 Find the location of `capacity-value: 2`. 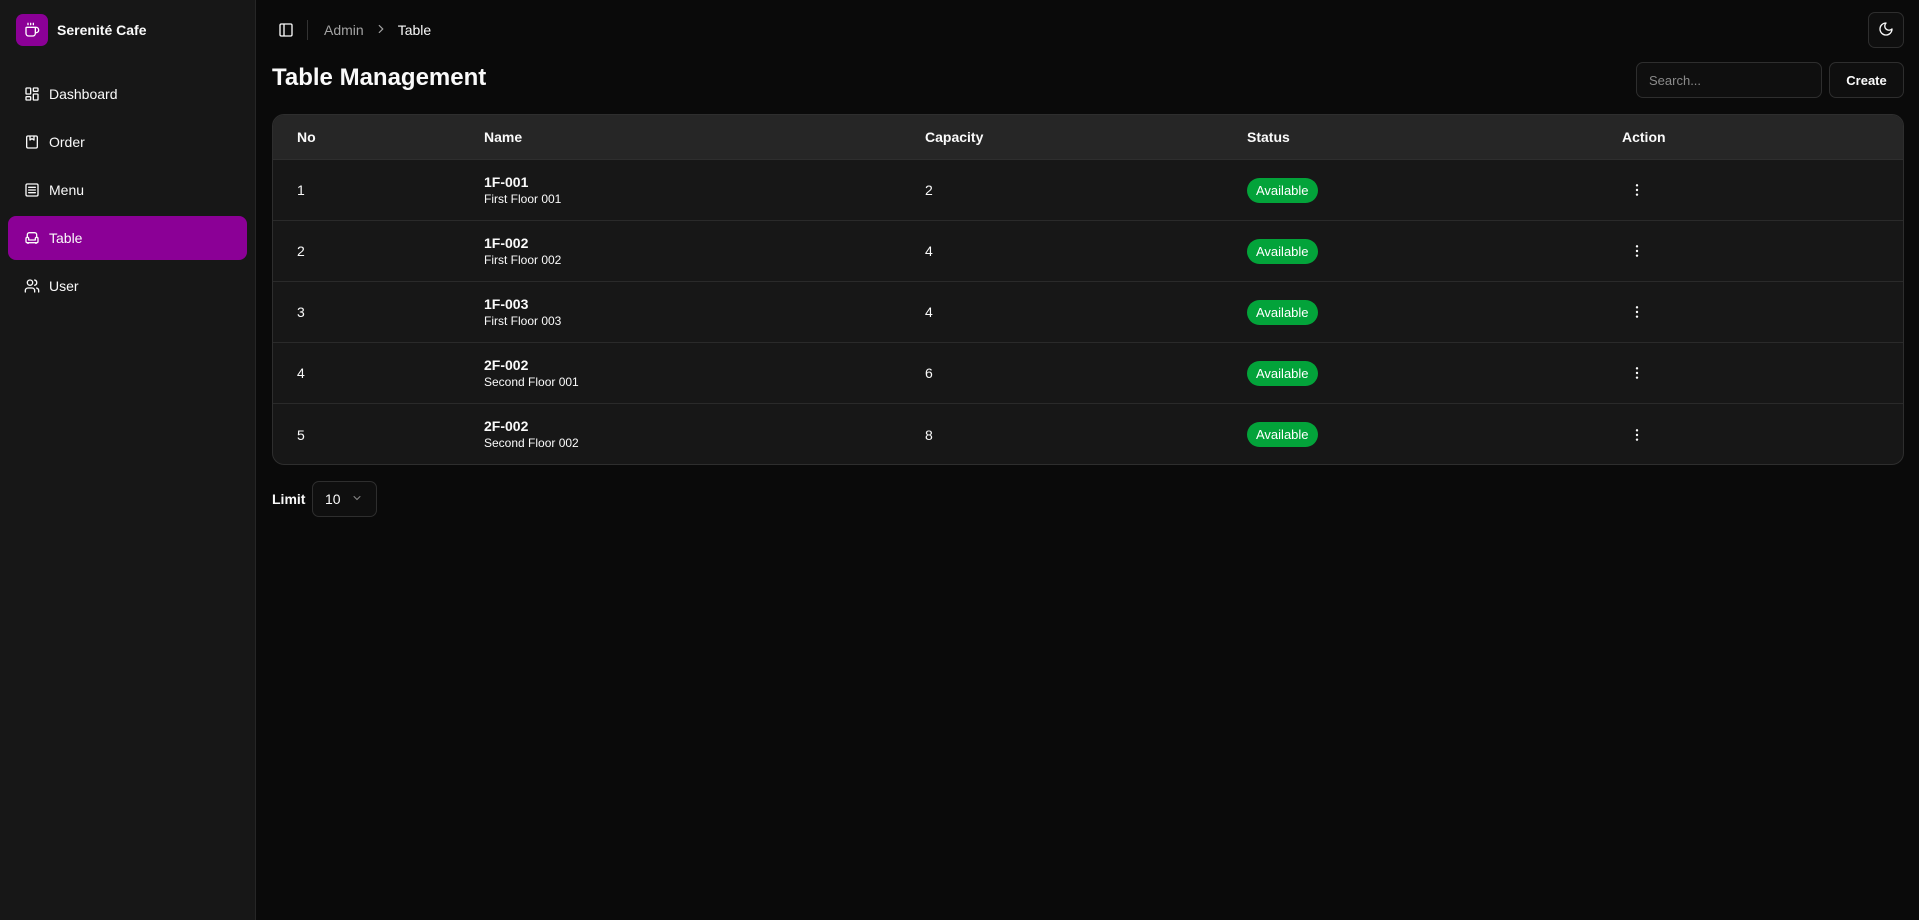

capacity-value: 2 is located at coordinates (929, 190).